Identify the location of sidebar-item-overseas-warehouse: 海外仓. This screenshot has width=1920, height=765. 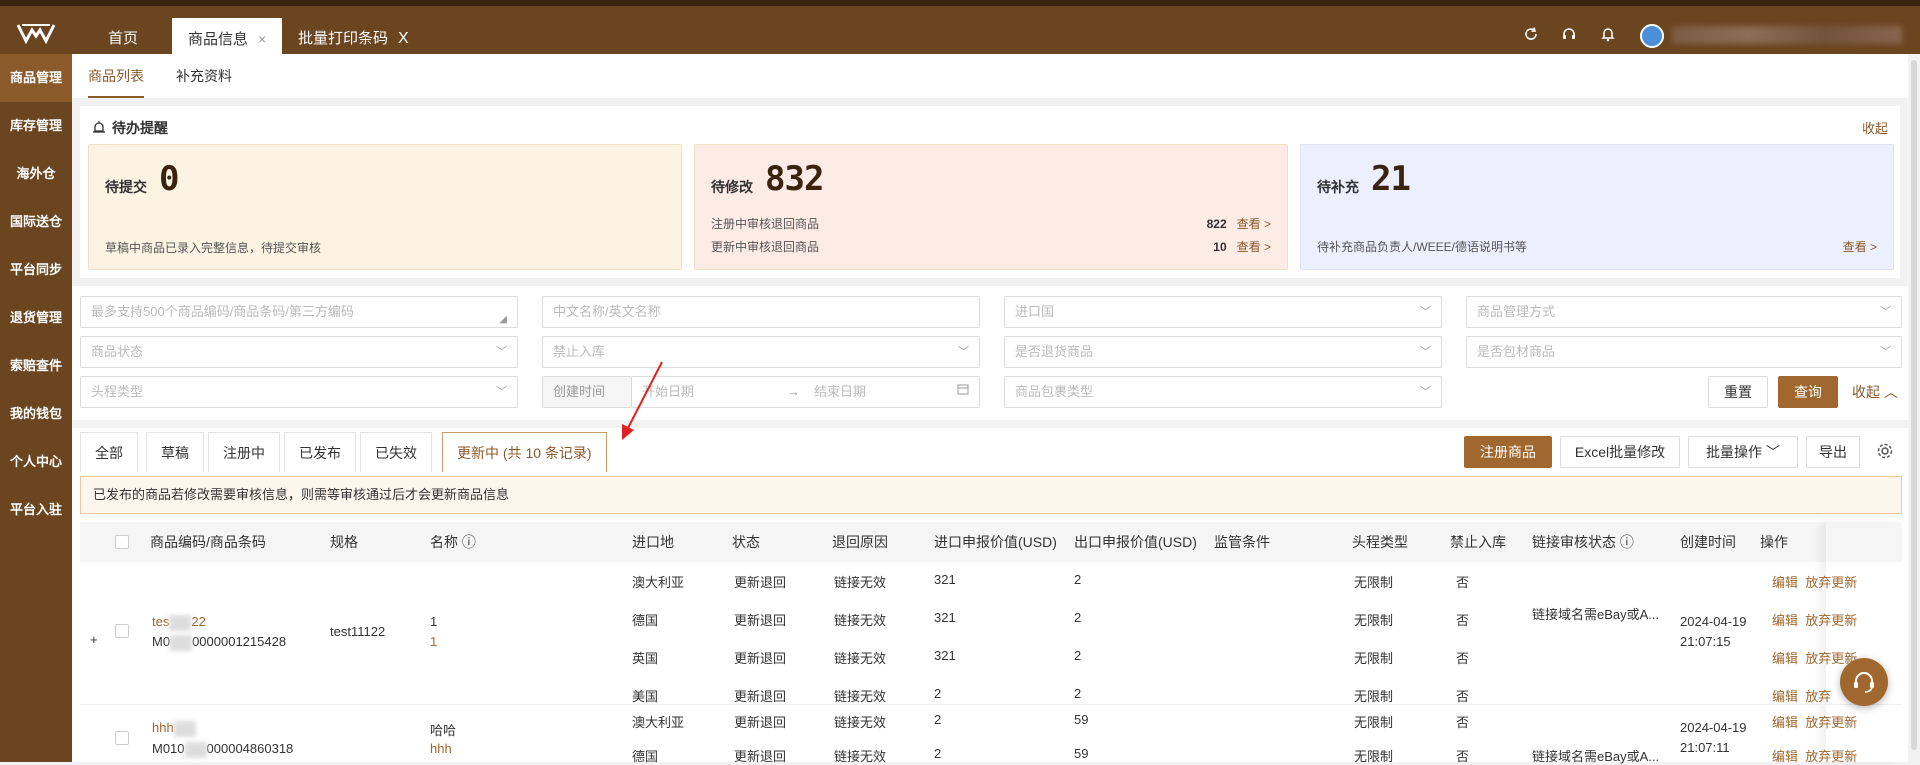
(36, 174).